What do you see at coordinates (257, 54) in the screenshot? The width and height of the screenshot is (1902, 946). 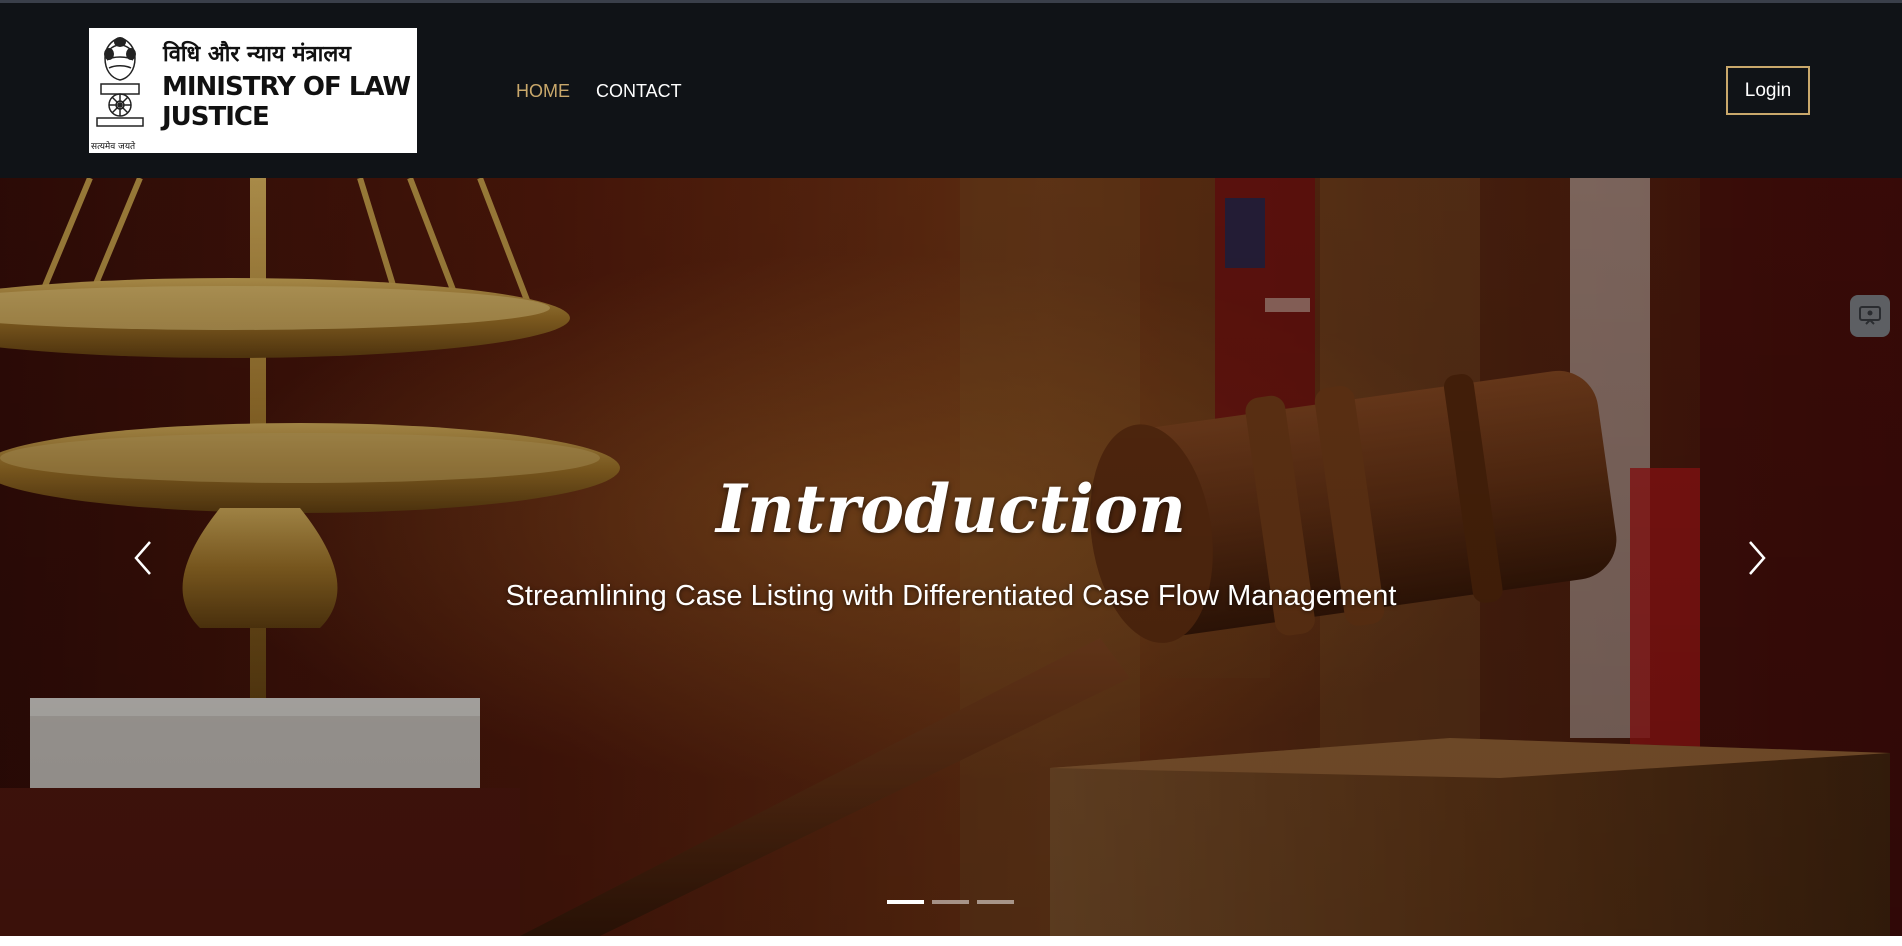 I see `logo-hindi-text: विधि और न्याय मंत्रालय` at bounding box center [257, 54].